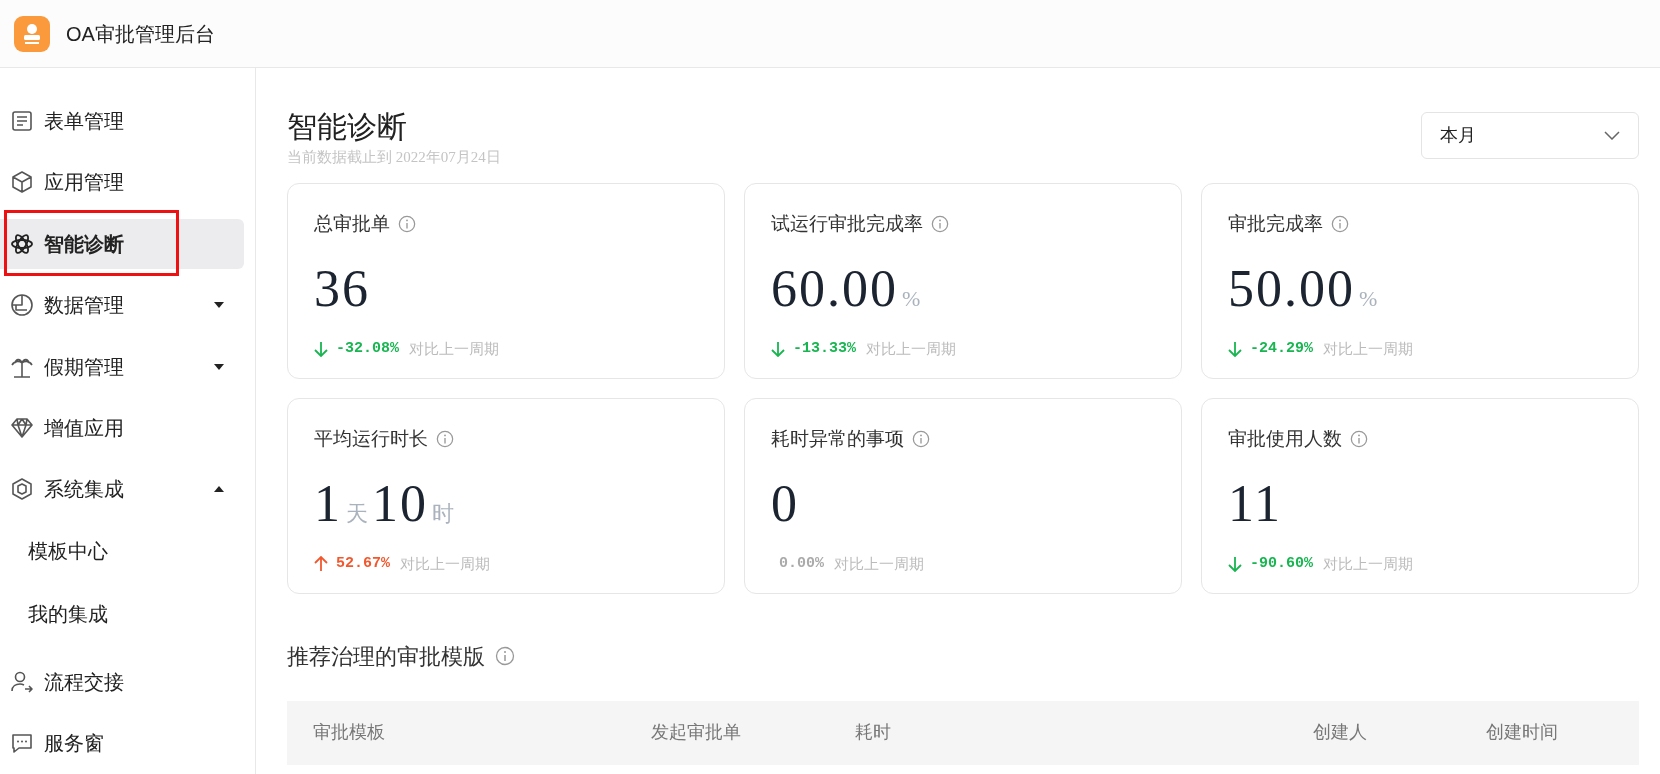  What do you see at coordinates (837, 438) in the screenshot?
I see `stat-label: 耗时异常的事项` at bounding box center [837, 438].